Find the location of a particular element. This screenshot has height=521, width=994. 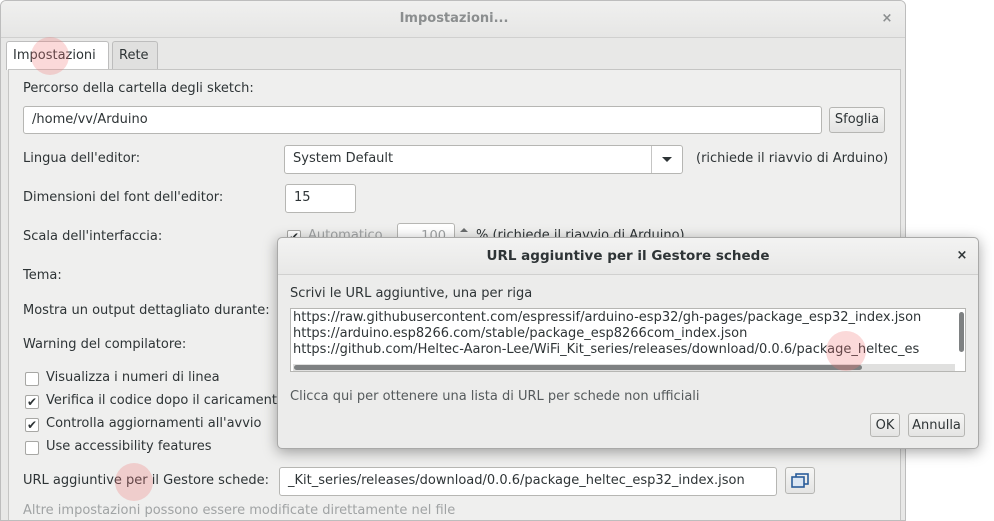

browse-button: Sfoglia is located at coordinates (857, 120).